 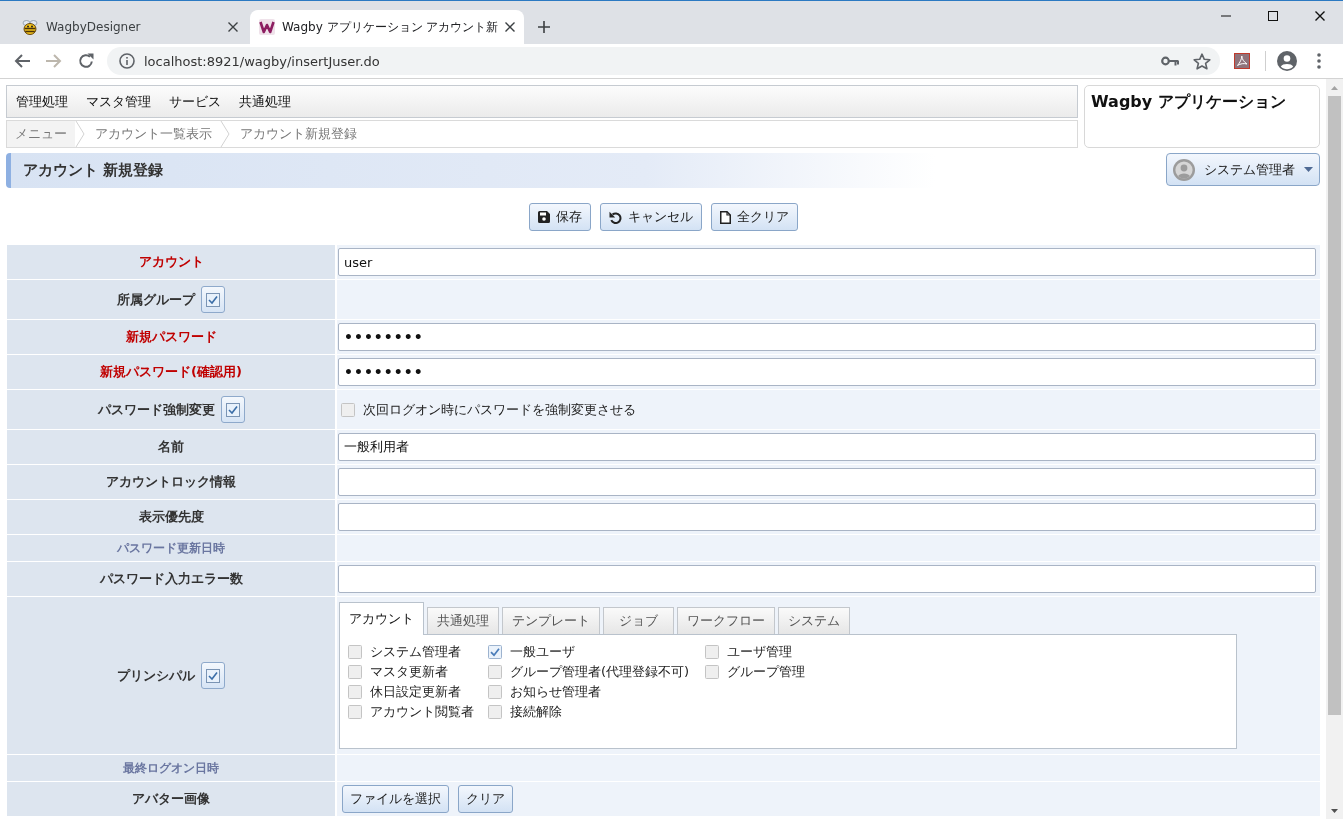 I want to click on address-bar: localhost:8921/wagby/insertJuser.do, so click(x=663, y=61).